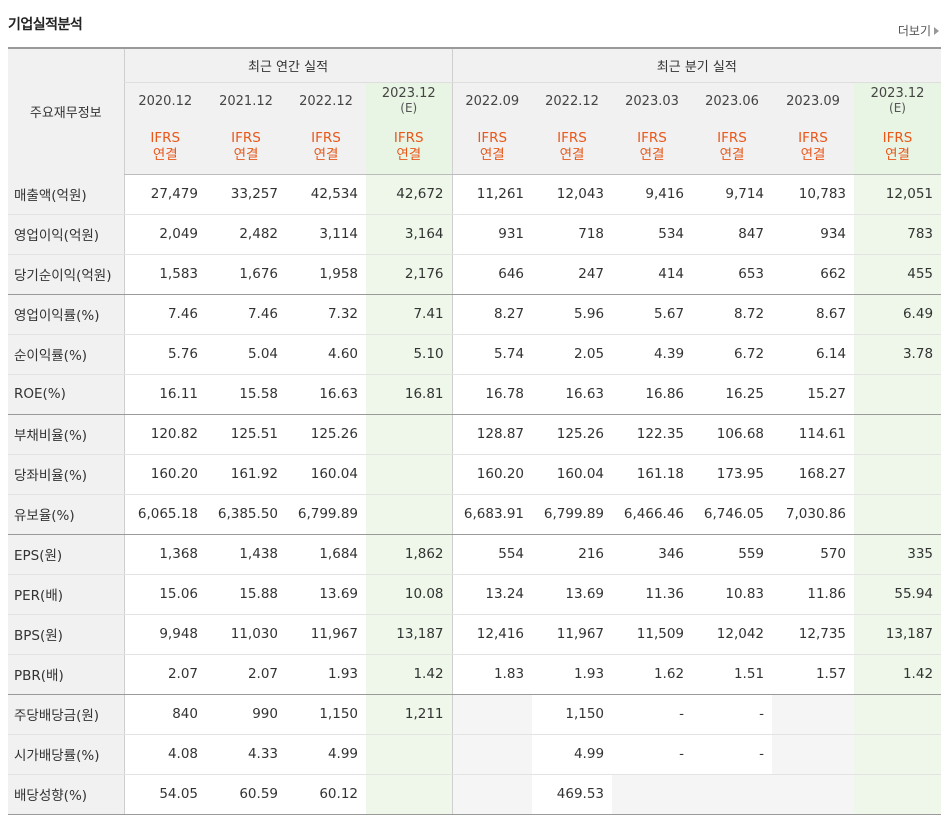 This screenshot has width=951, height=815. Describe the element at coordinates (326, 394) in the screenshot. I see `value-cell: 16.63` at that location.